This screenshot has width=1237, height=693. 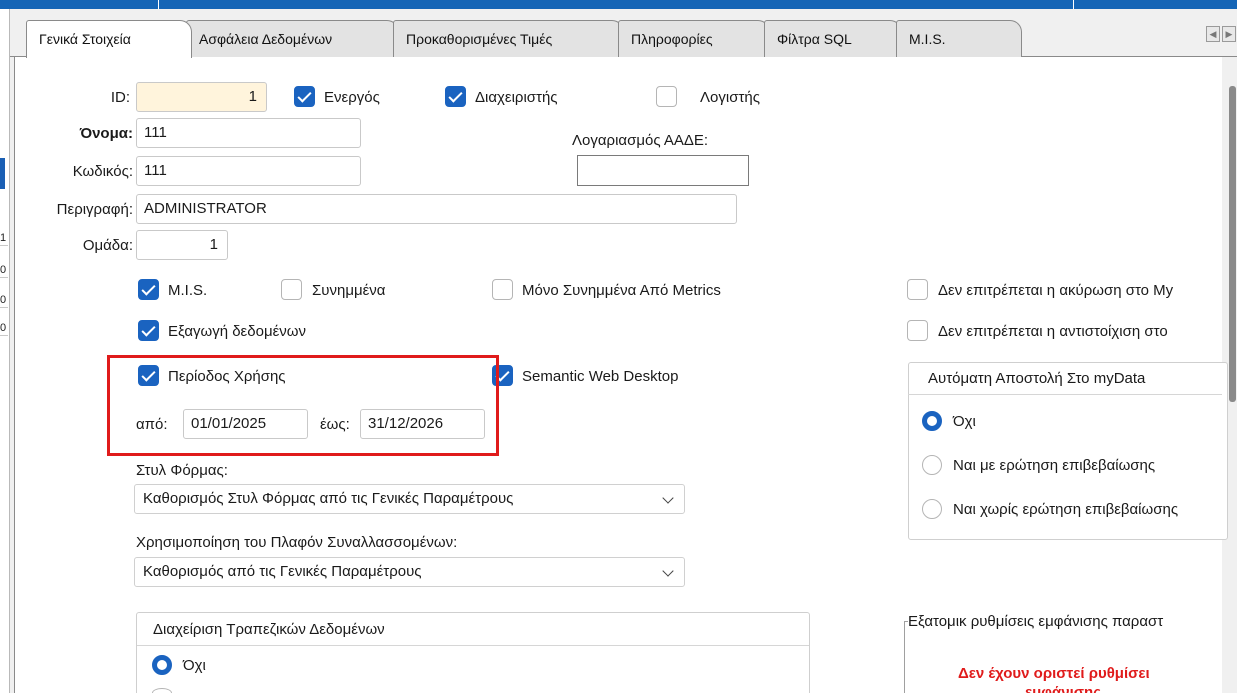 What do you see at coordinates (303, 405) in the screenshot?
I see `highlight-rectangle` at bounding box center [303, 405].